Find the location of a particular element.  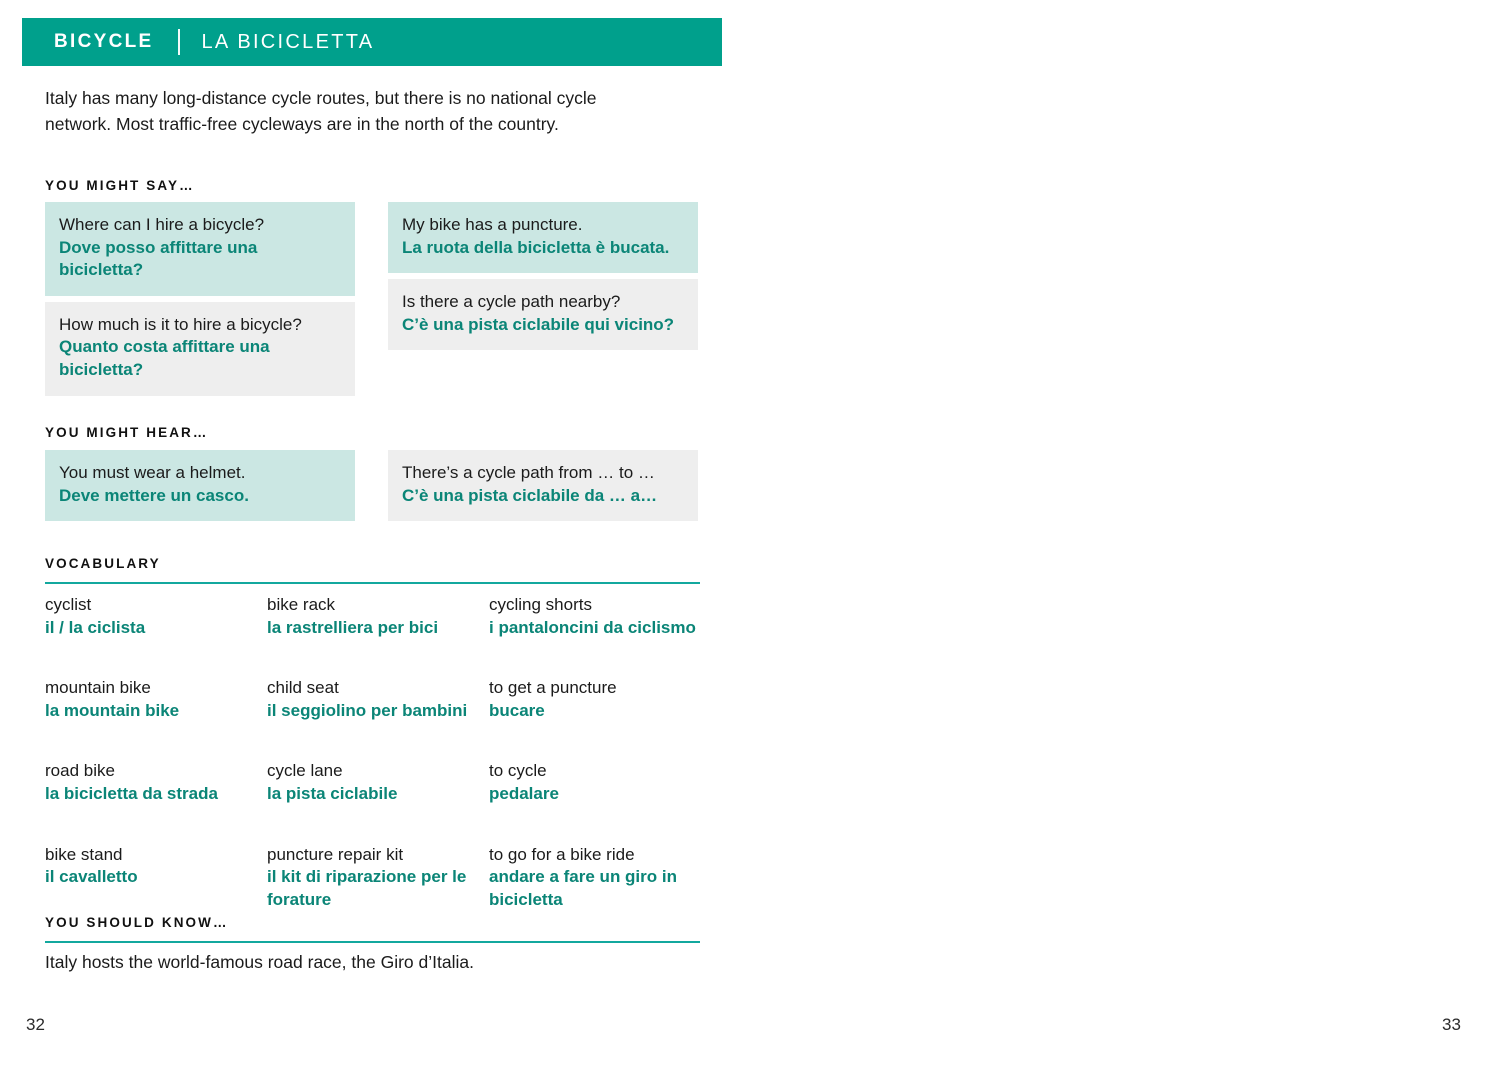

vocab-it: andare a fare un giro in bicicletta is located at coordinates (583, 888).